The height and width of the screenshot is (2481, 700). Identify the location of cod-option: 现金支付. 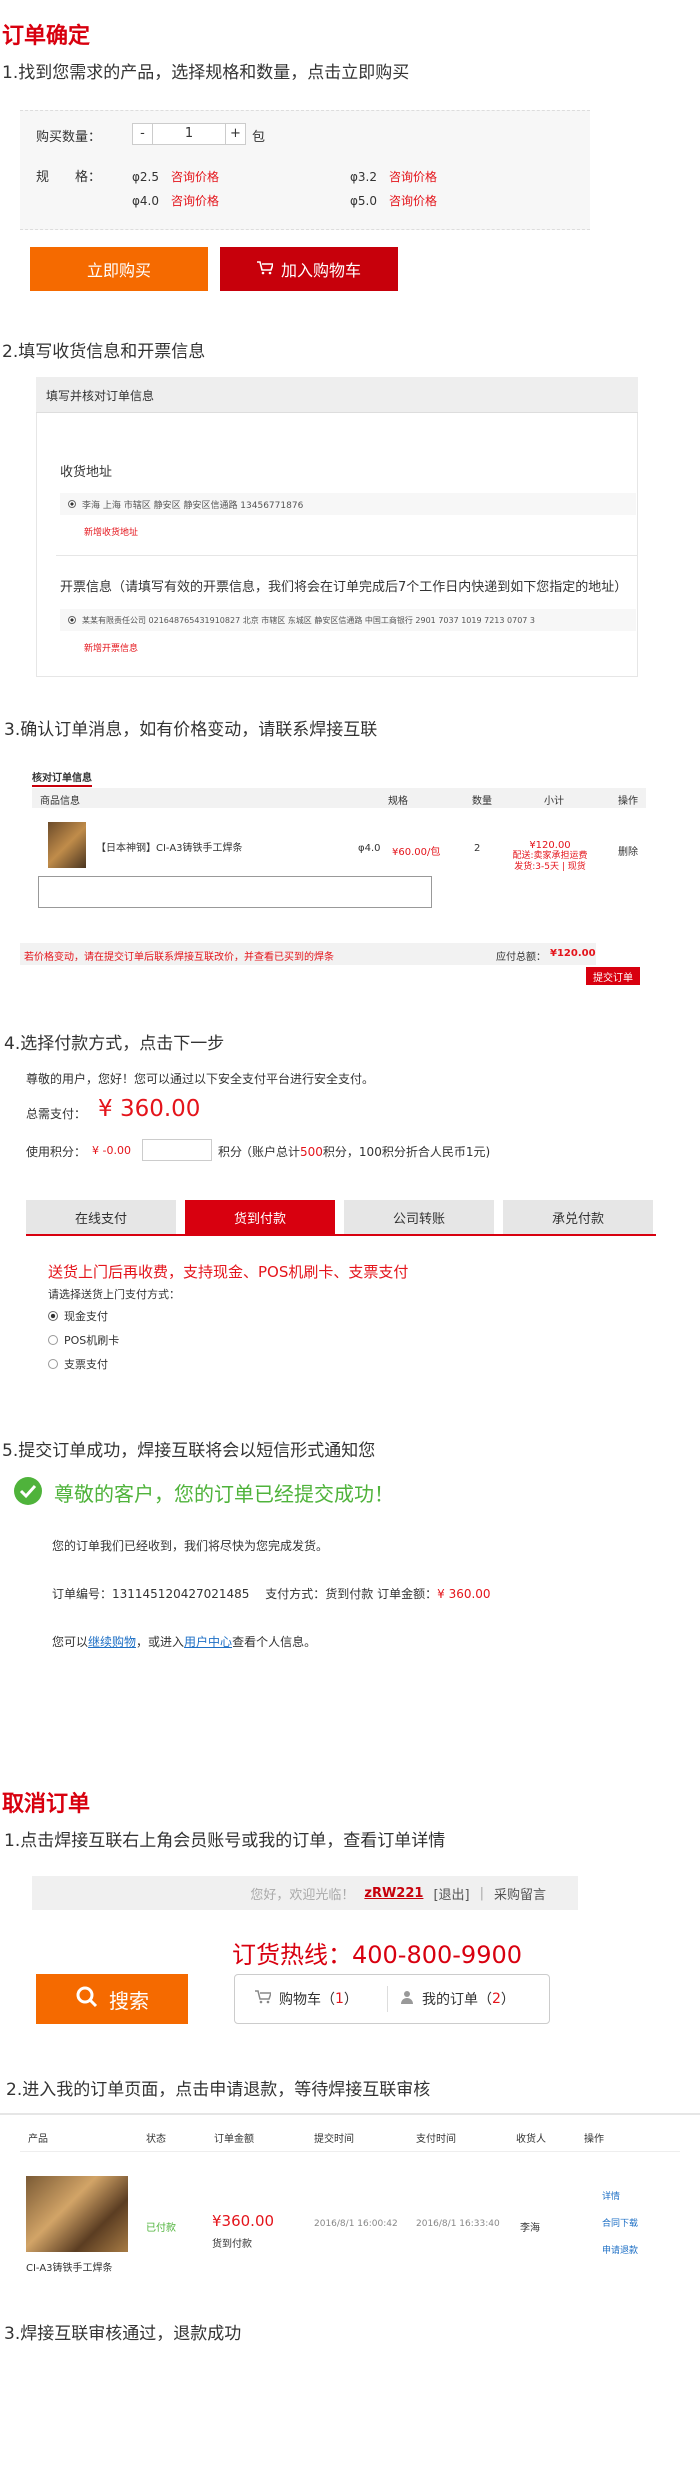
(78, 1316).